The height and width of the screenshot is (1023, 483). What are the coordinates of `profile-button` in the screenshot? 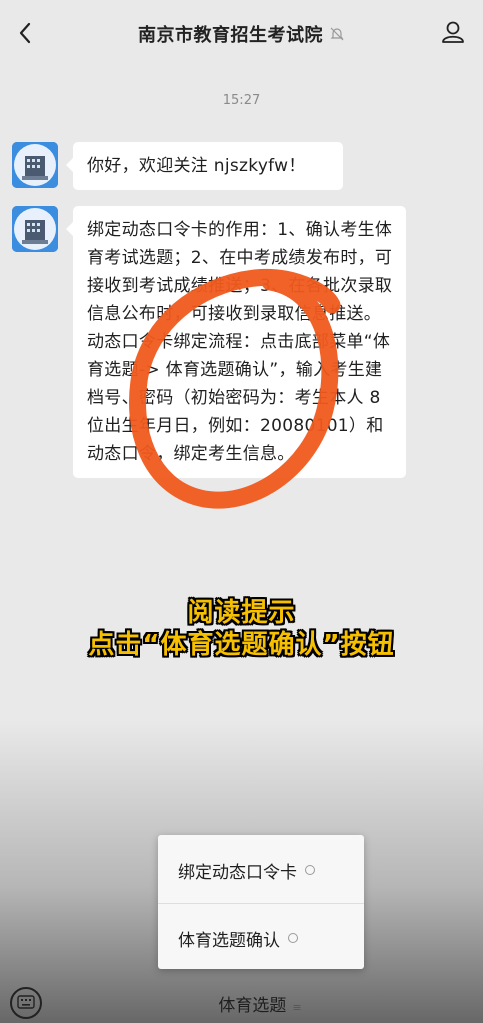 It's located at (453, 34).